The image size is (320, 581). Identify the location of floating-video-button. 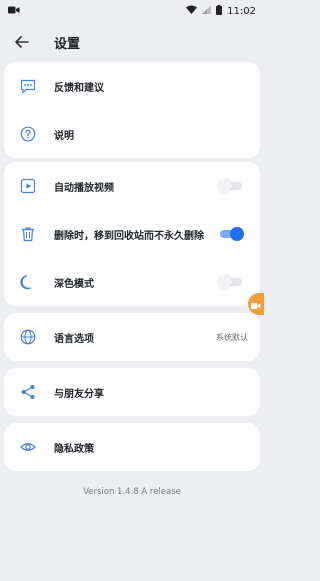
(256, 304).